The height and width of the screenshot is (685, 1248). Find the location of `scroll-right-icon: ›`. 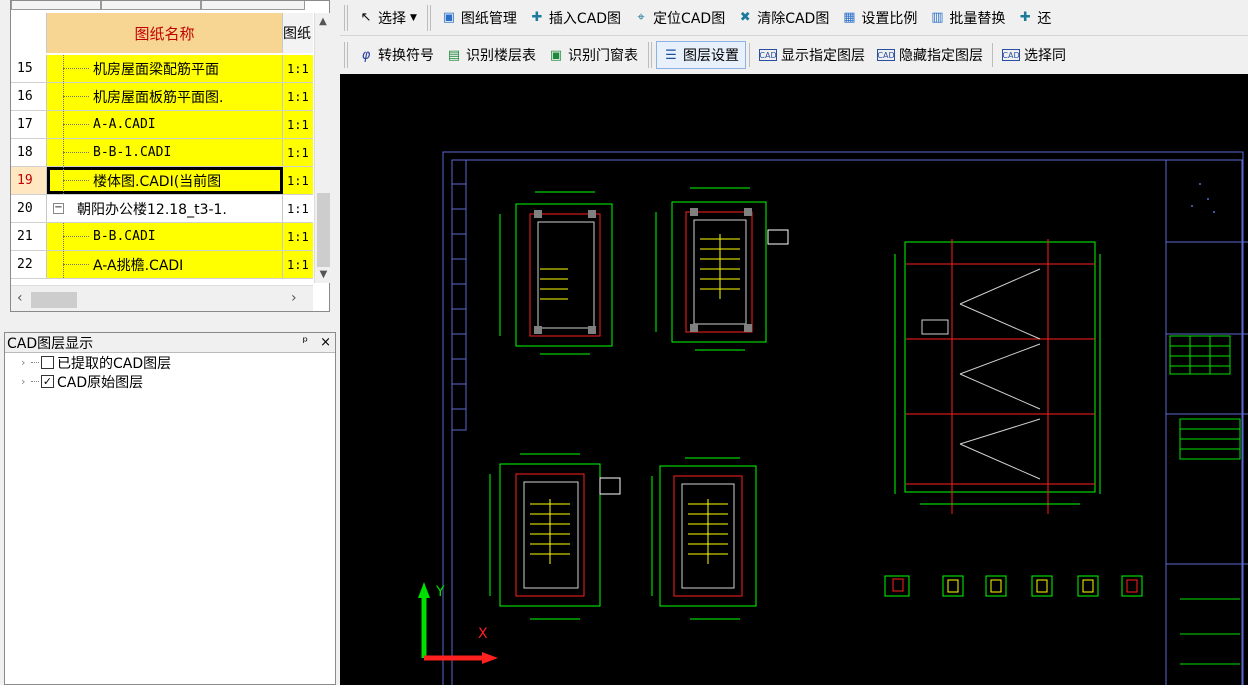

scroll-right-icon: › is located at coordinates (294, 298).